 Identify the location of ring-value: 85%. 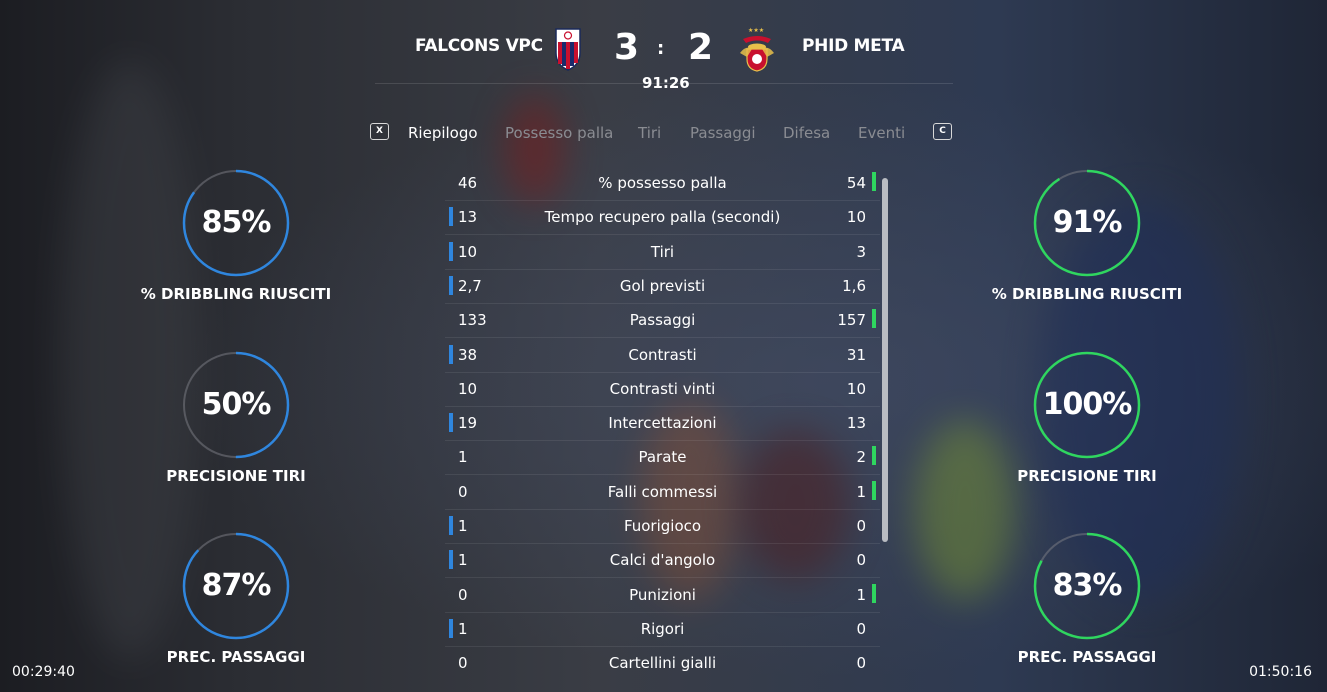
(236, 222).